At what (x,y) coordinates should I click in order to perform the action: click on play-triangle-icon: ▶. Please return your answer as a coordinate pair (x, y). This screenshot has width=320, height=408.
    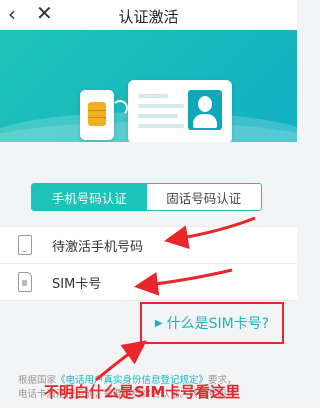
    Looking at the image, I should click on (158, 323).